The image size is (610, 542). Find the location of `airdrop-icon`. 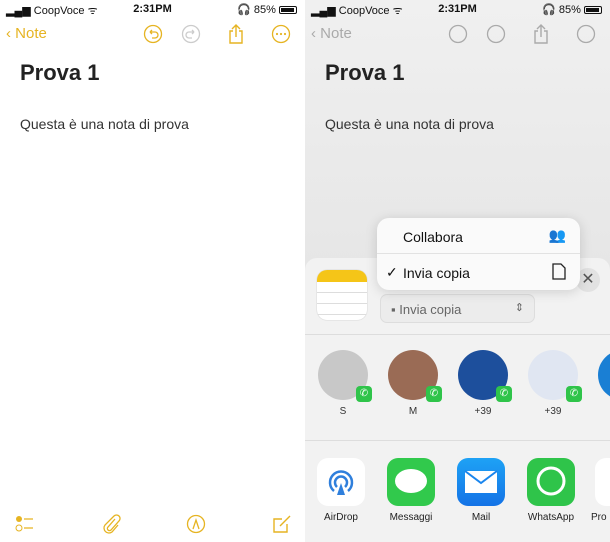

airdrop-icon is located at coordinates (341, 482).